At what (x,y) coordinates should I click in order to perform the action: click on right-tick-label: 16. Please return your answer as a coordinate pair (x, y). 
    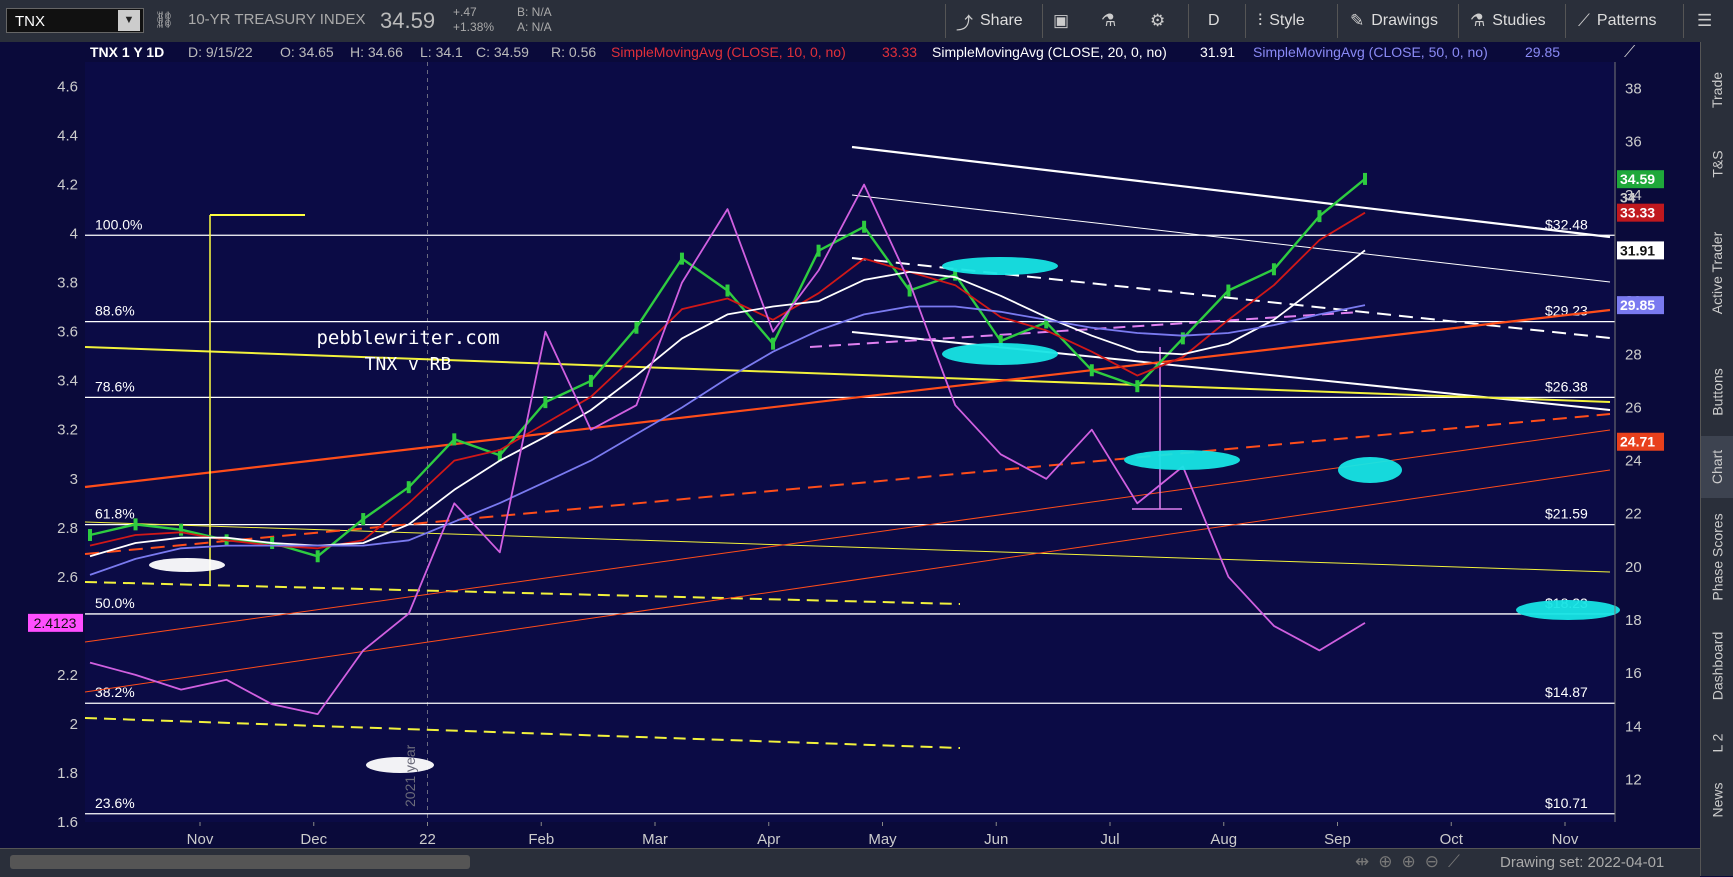
    Looking at the image, I should click on (1633, 673).